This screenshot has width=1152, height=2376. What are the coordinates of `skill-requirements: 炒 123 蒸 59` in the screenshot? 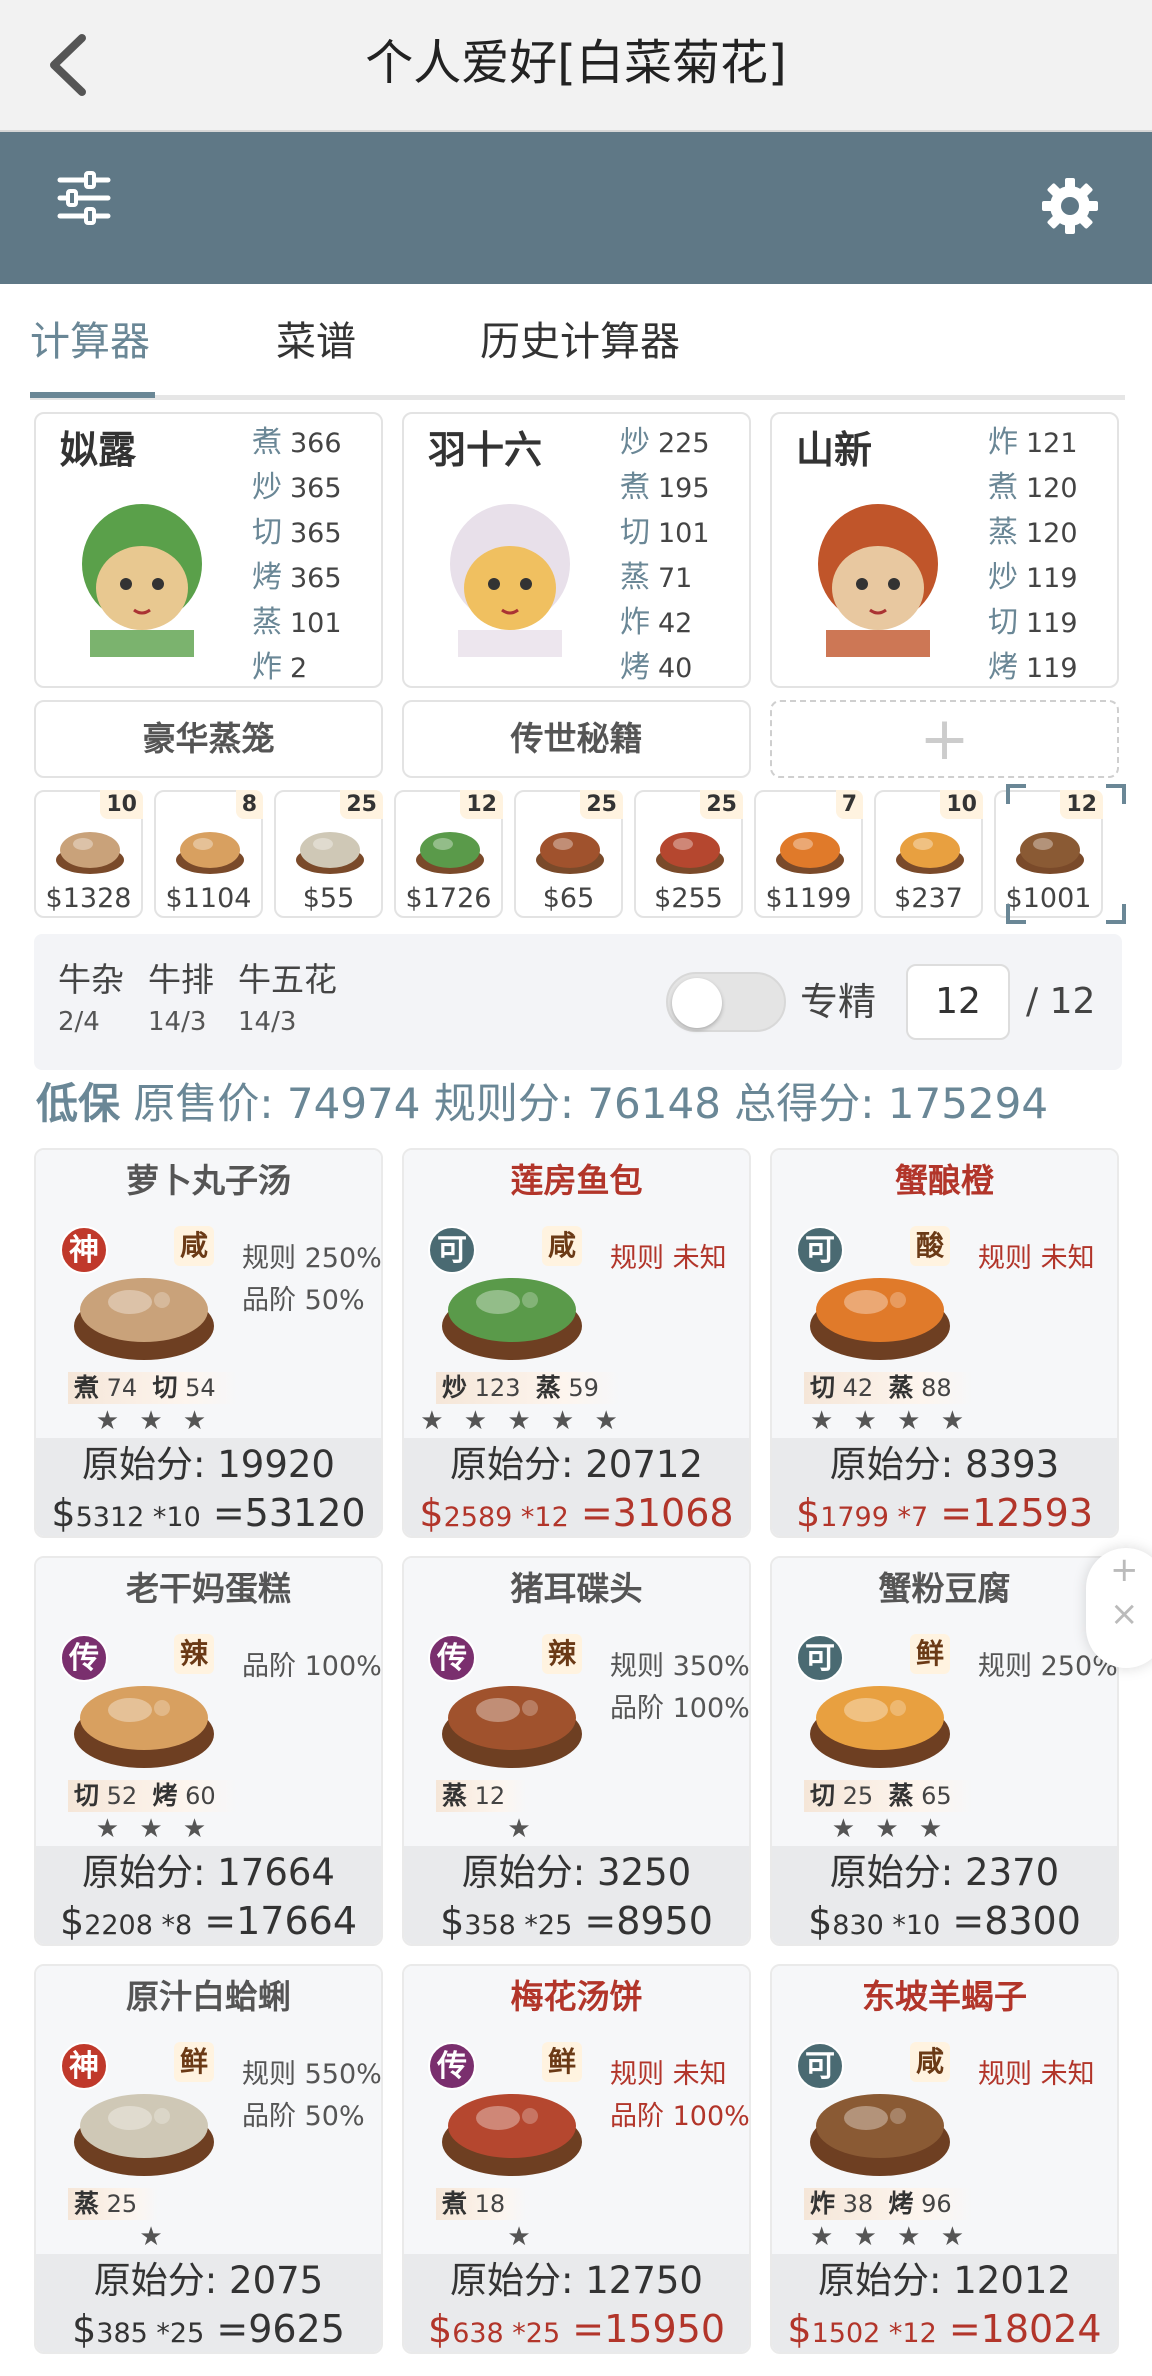 It's located at (528, 1388).